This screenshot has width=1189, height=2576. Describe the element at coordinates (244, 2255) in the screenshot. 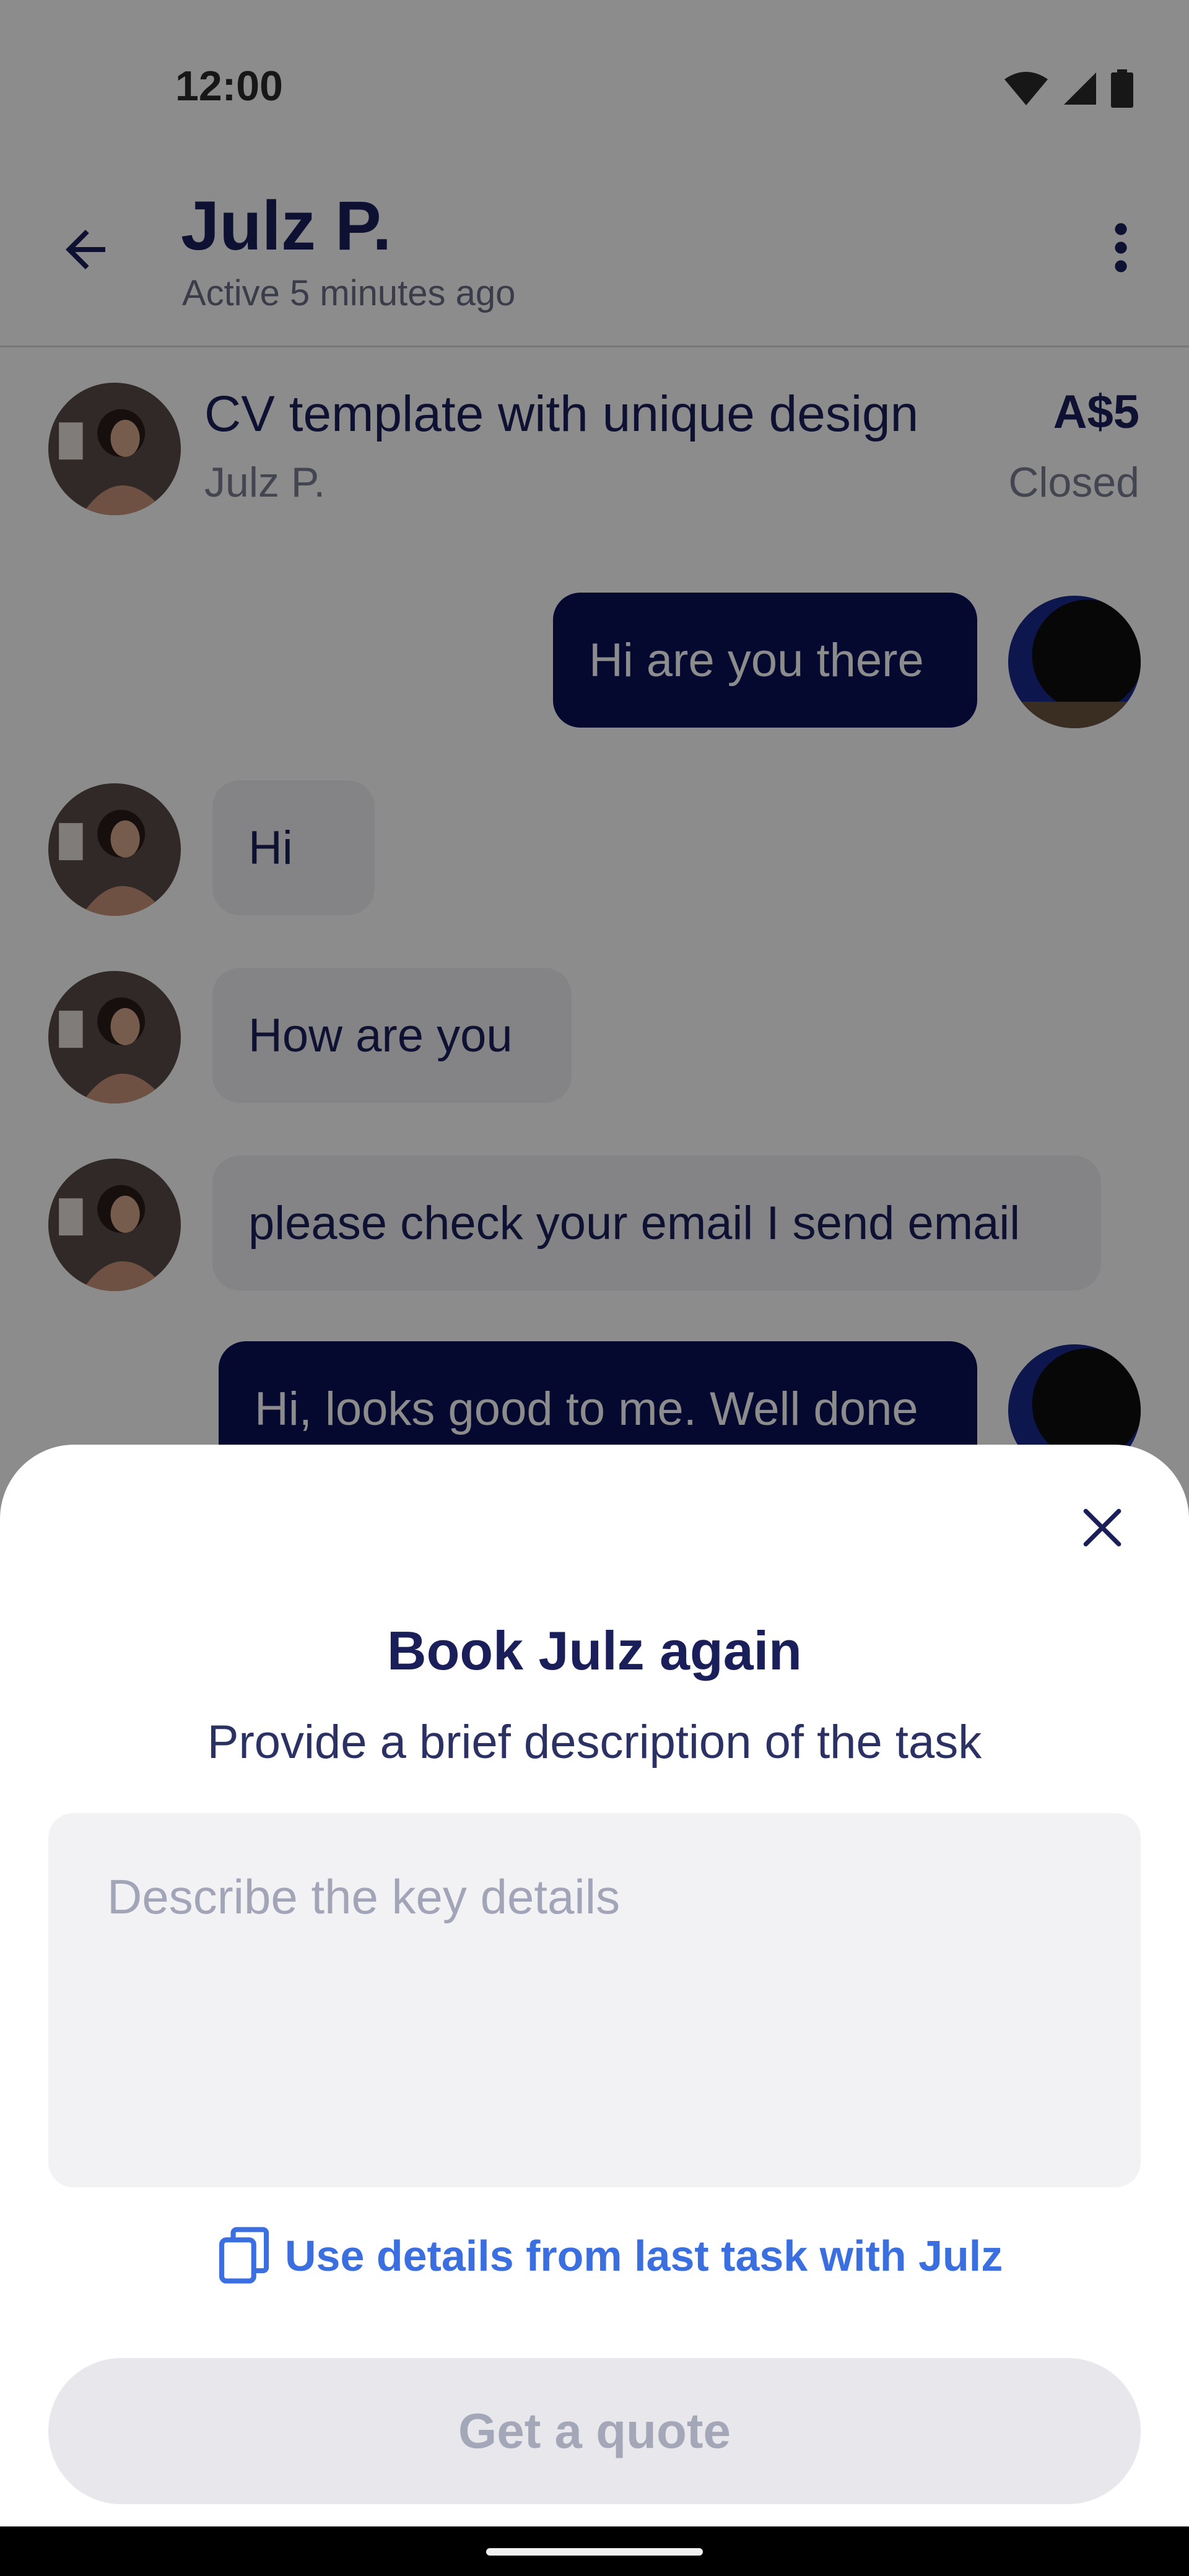

I see `copy-icon` at that location.